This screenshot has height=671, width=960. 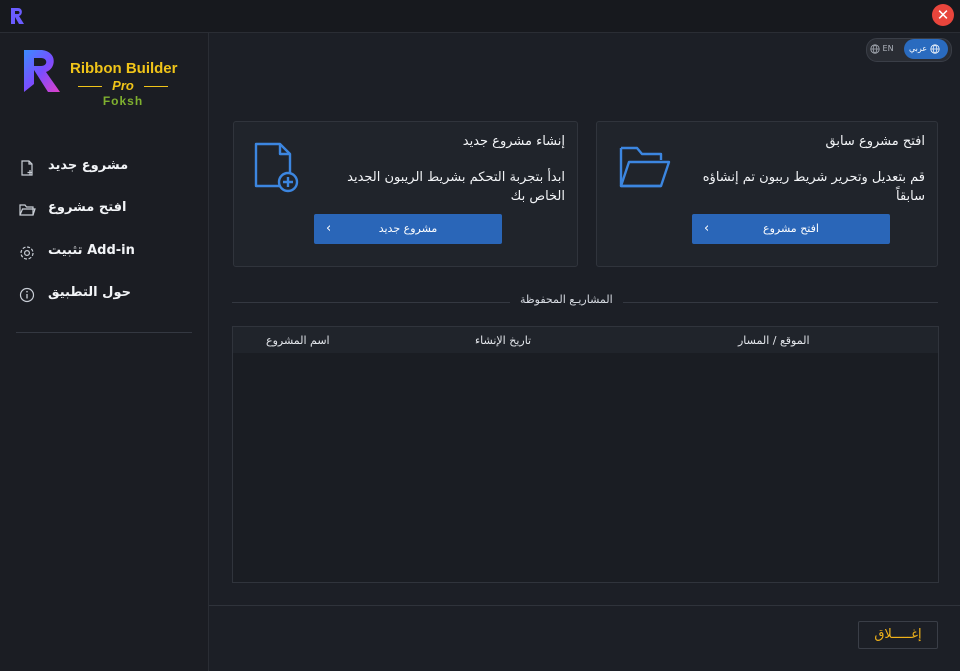 I want to click on window-close-button: ✕, so click(x=943, y=15).